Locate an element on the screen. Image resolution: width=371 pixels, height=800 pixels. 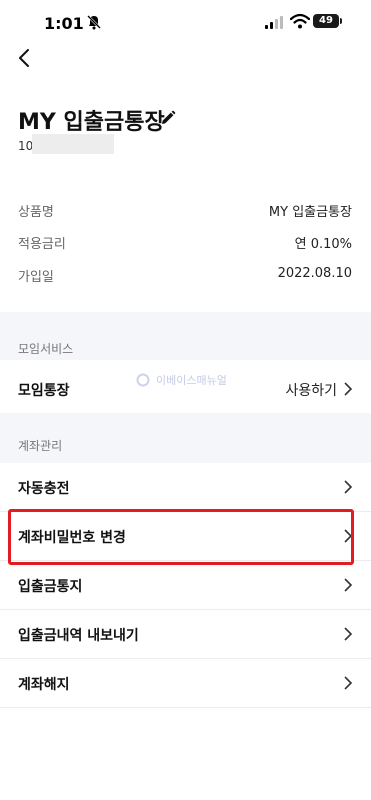
info-row-rate: 적용금리 연 0.10% is located at coordinates (185, 244).